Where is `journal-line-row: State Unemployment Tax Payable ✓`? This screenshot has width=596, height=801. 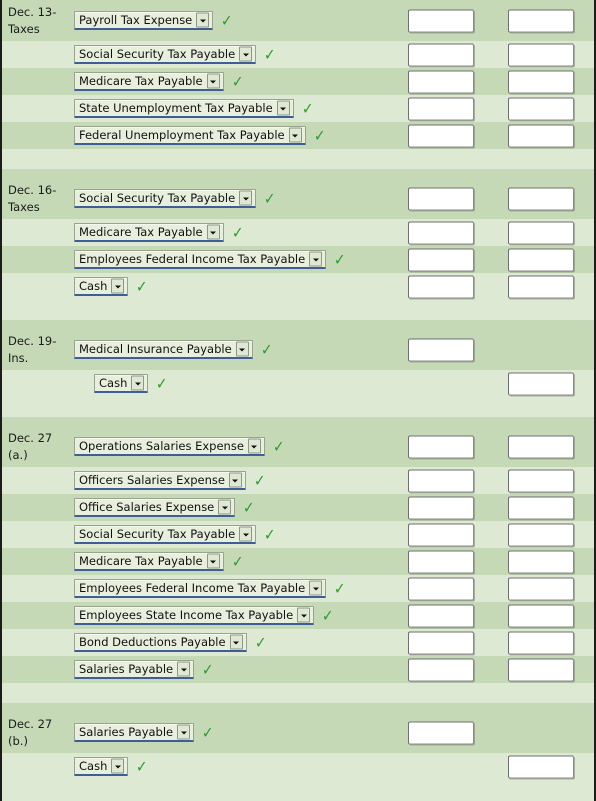
journal-line-row: State Unemployment Tax Payable ✓ is located at coordinates (298, 108).